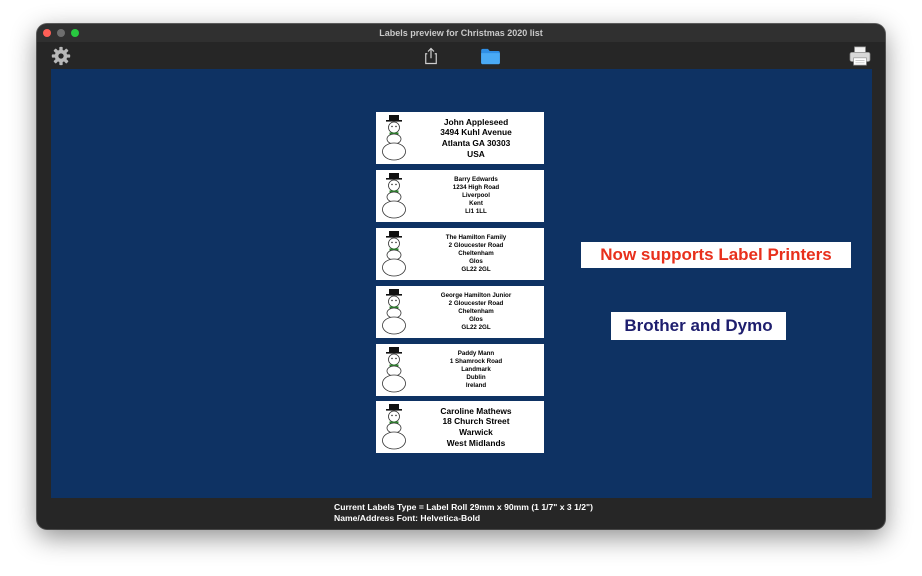 The image size is (922, 576). I want to click on address-line: Atlanta GA 30303, so click(476, 143).